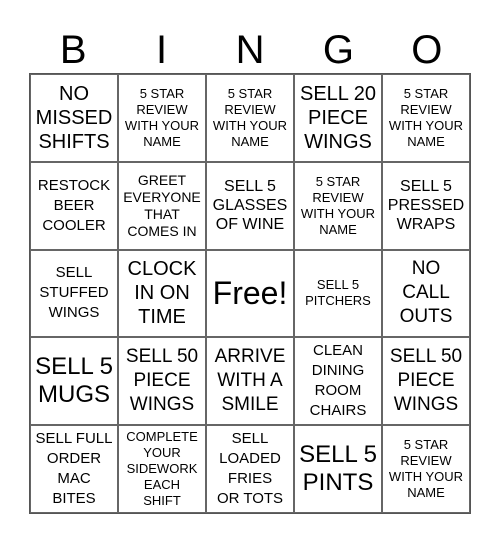  I want to click on cell-text: RESTOCK BEER COOLER, so click(74, 205).